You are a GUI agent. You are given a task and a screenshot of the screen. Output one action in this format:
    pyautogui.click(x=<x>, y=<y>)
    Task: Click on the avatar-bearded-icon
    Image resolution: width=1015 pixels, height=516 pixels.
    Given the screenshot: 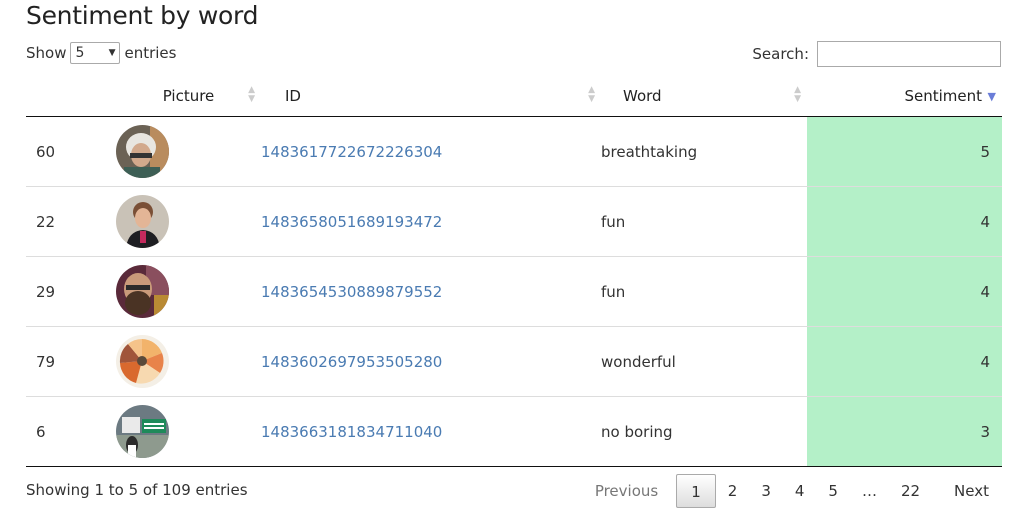 What is the action you would take?
    pyautogui.click(x=142, y=291)
    